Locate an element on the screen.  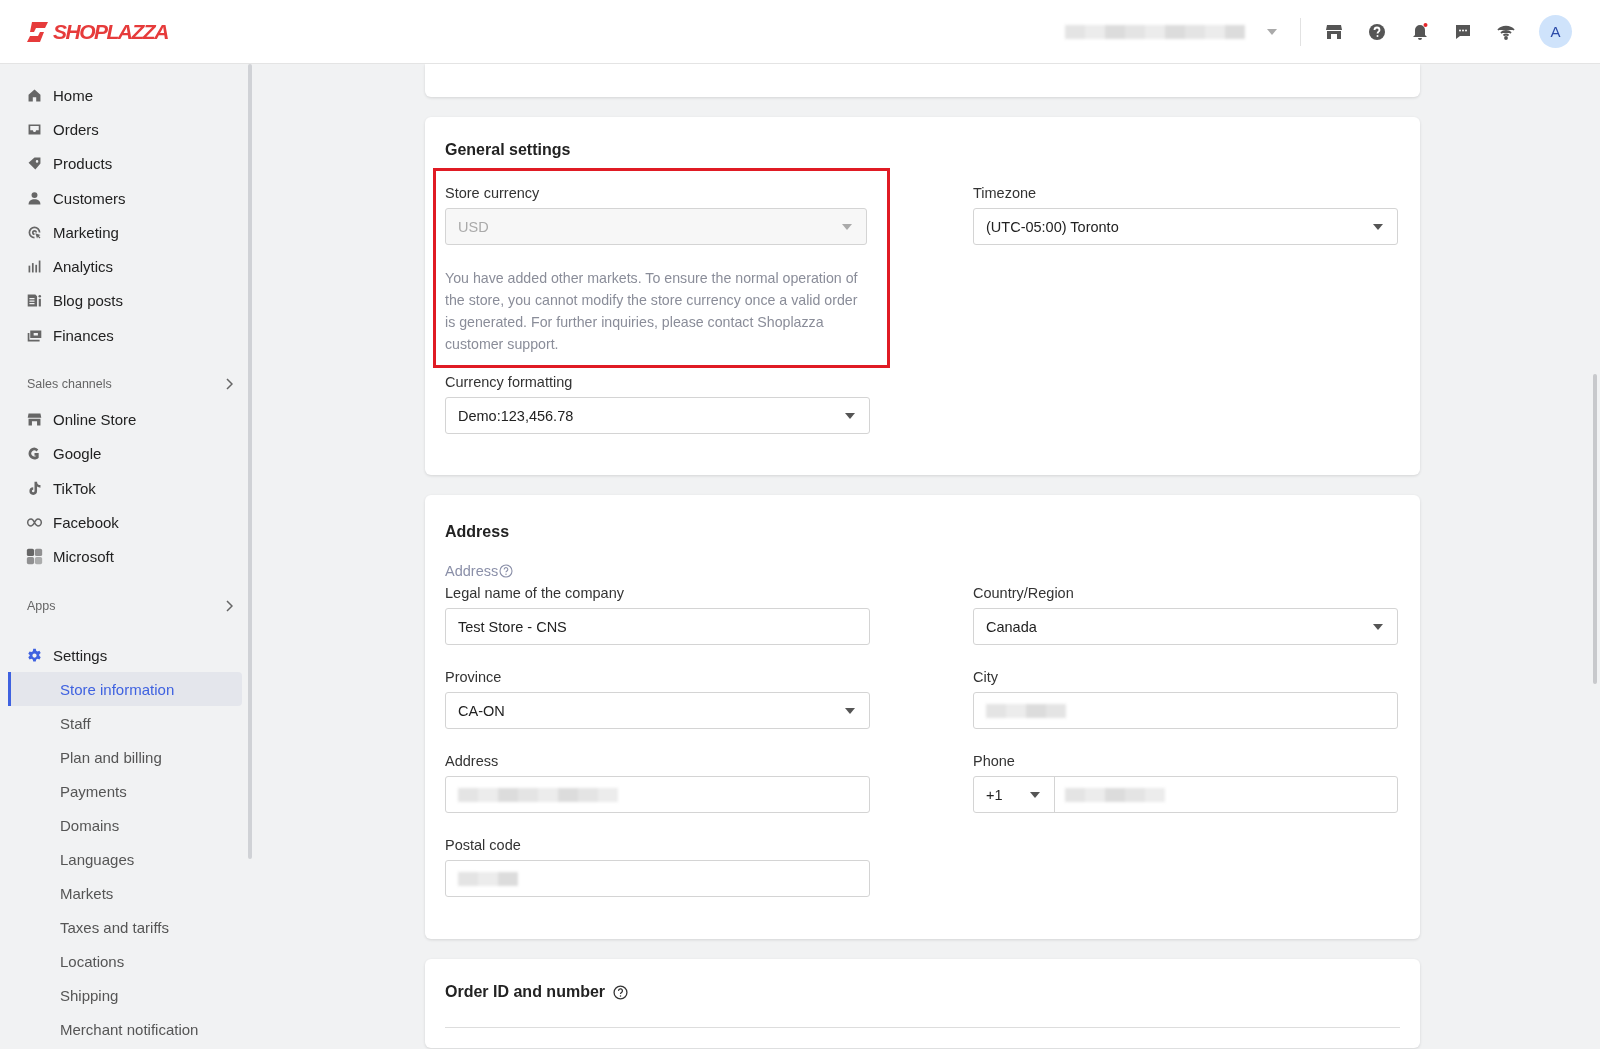
store-icon is located at coordinates (34, 419).